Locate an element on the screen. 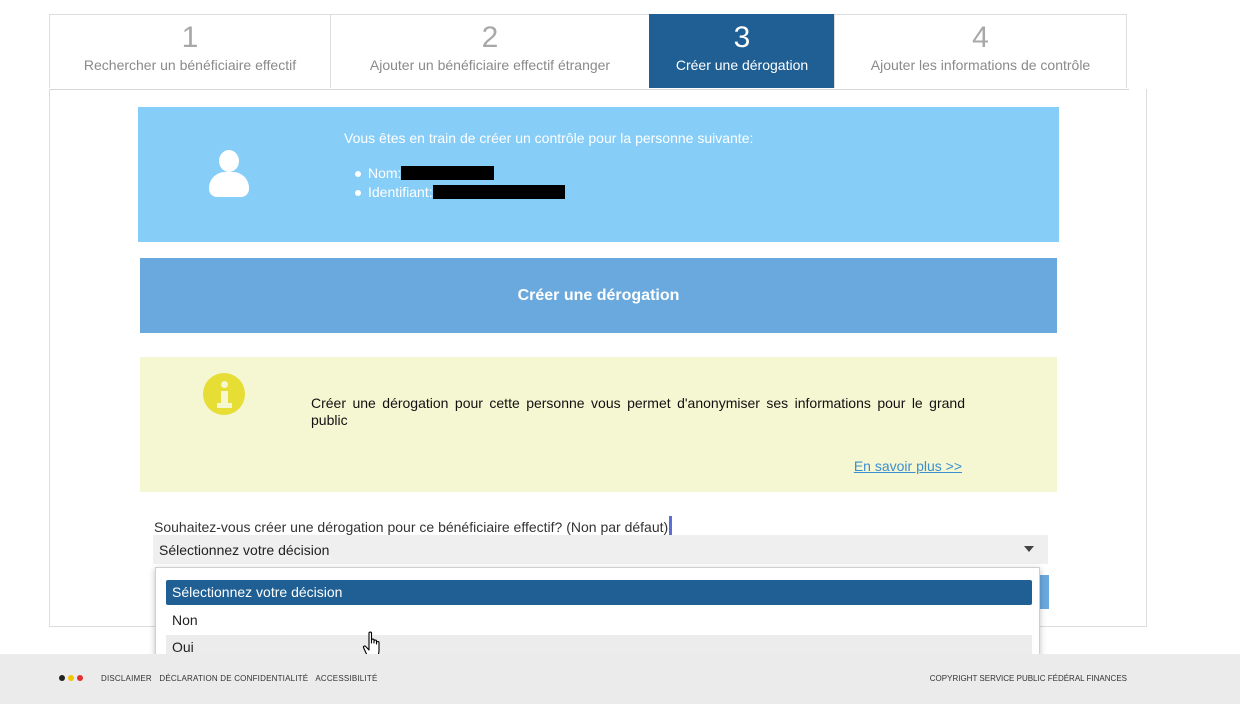 The width and height of the screenshot is (1240, 704). decision-select: Sélectionnez votre décision is located at coordinates (600, 549).